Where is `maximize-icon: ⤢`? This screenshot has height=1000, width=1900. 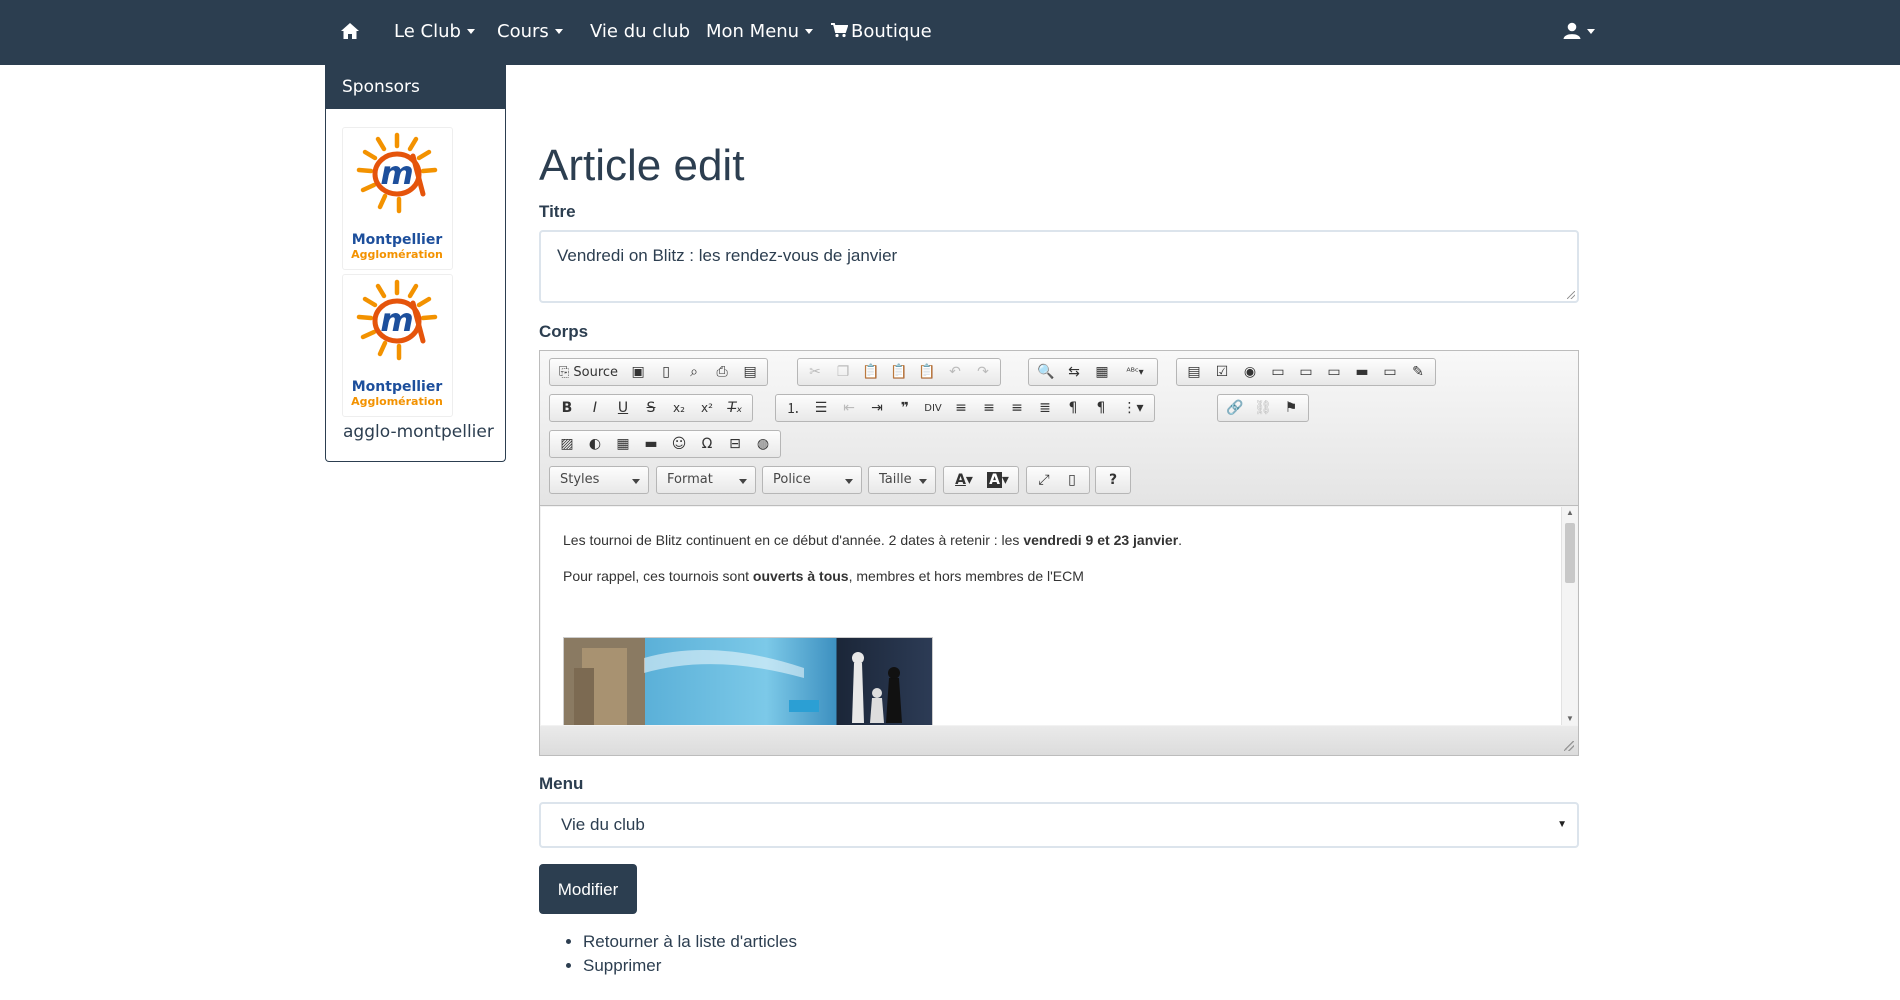 maximize-icon: ⤢ is located at coordinates (1044, 480).